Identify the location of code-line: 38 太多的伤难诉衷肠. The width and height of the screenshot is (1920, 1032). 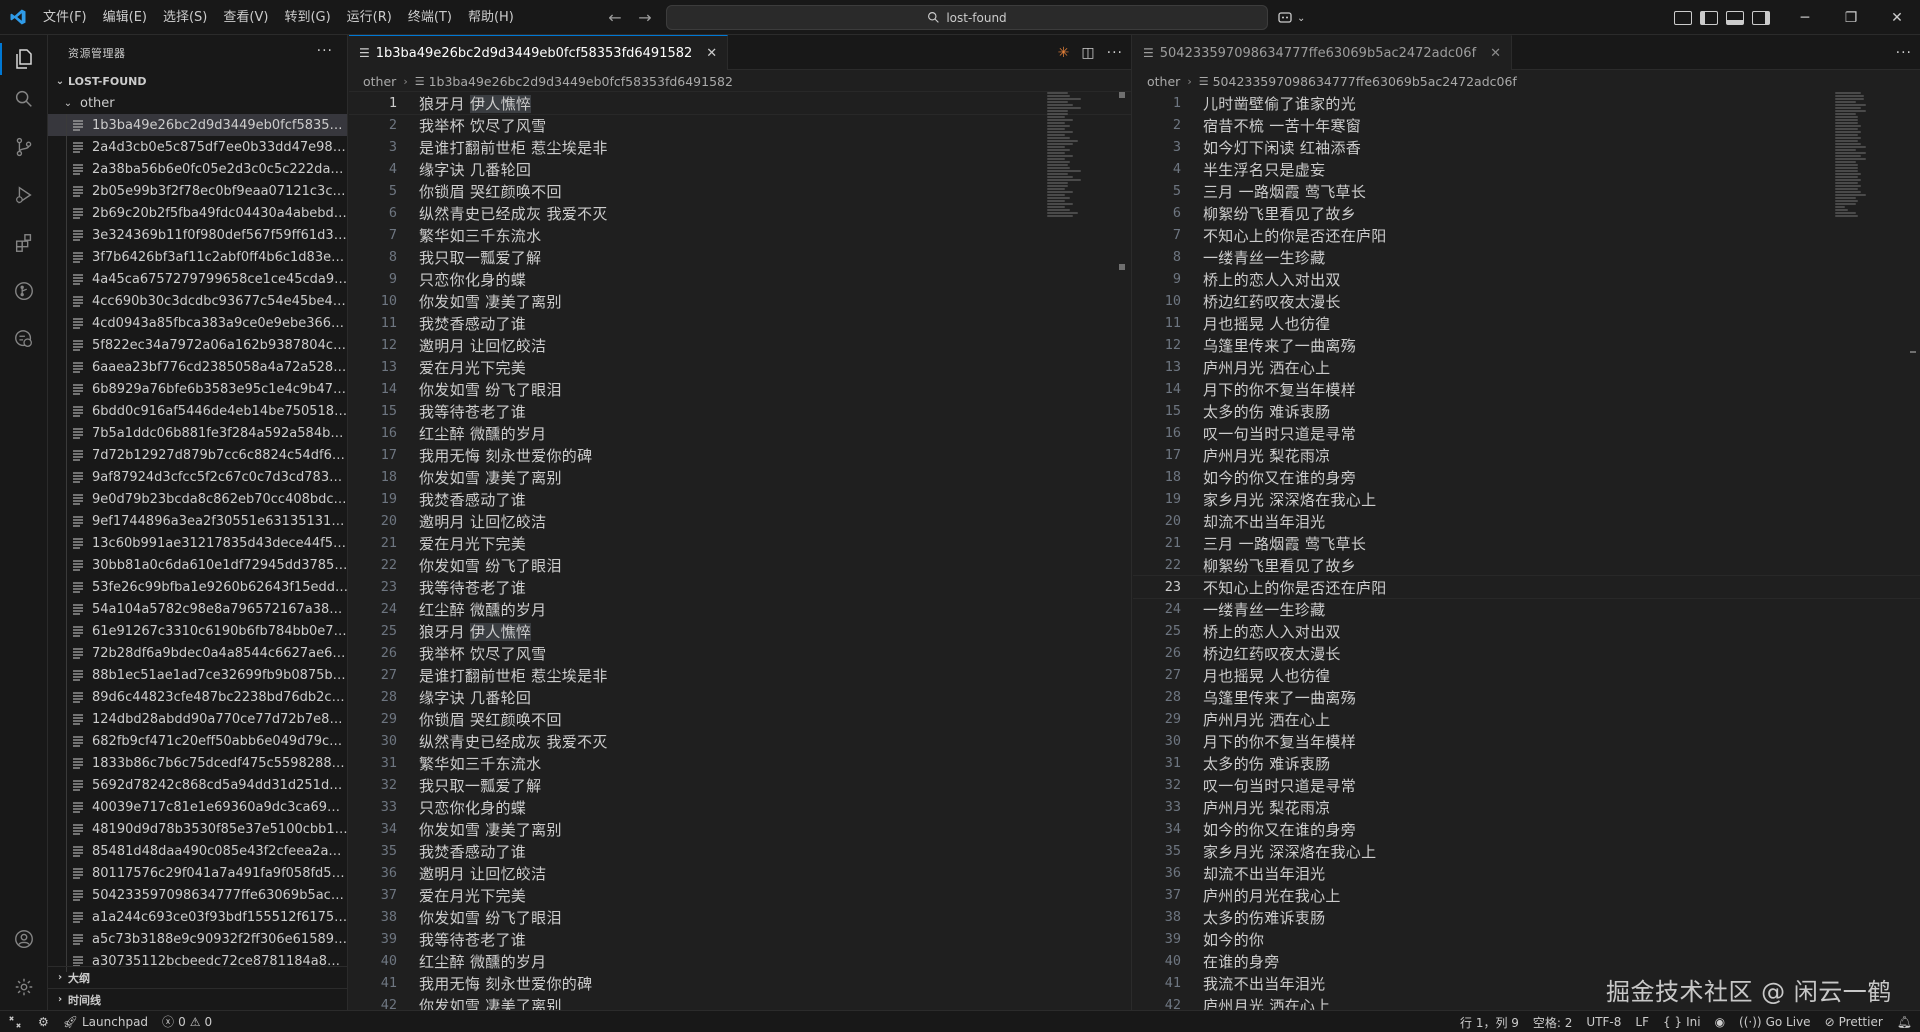
(1526, 917).